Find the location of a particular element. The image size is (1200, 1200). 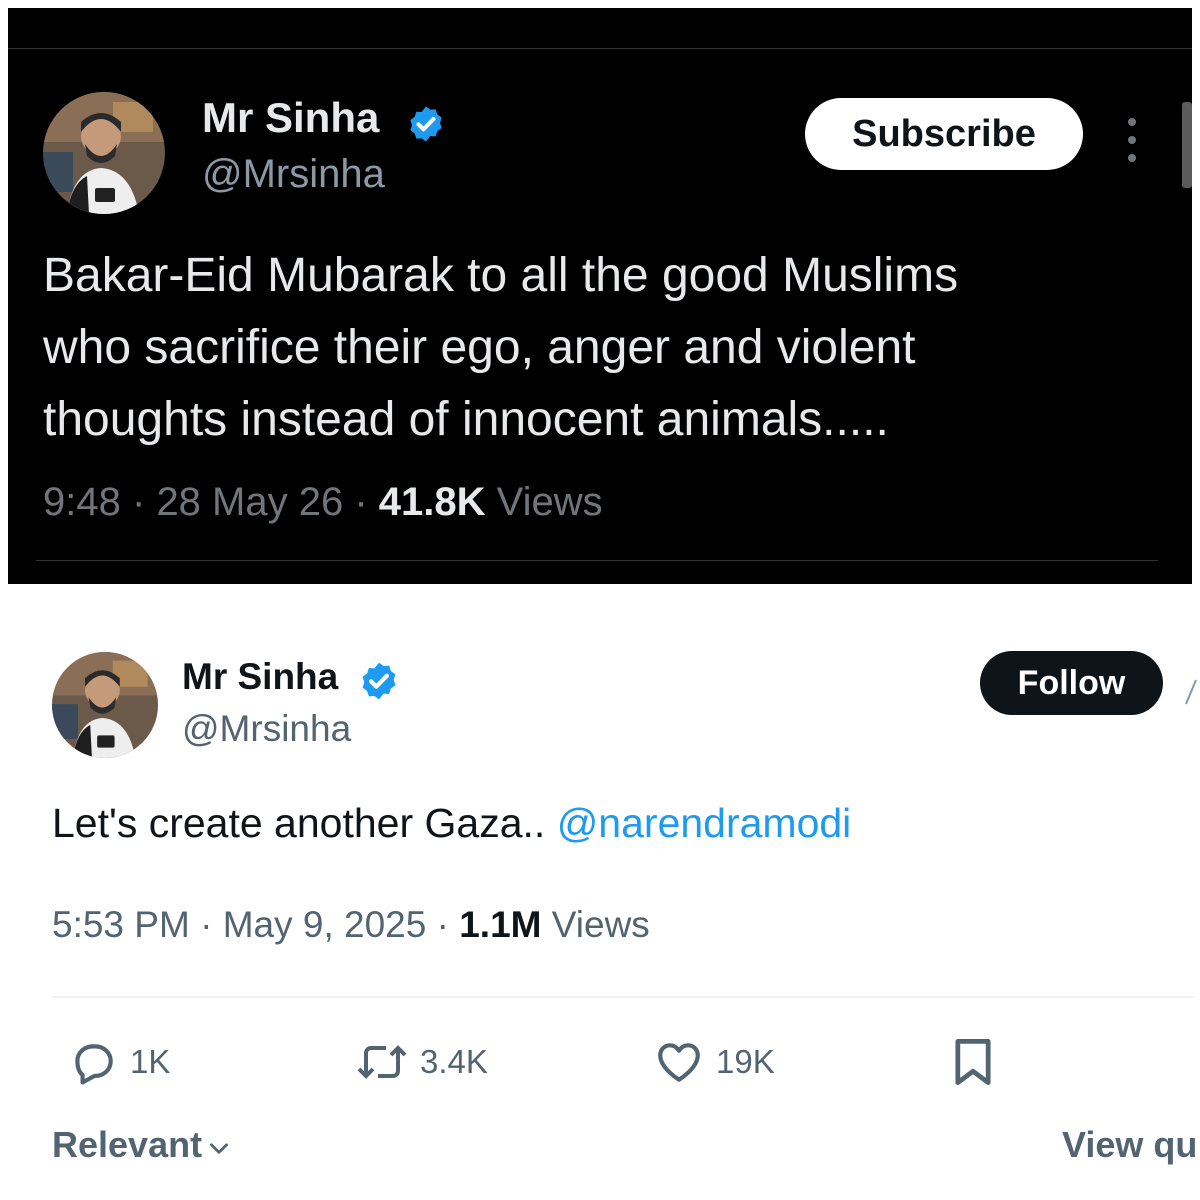

tweet-time: 9:48 is located at coordinates (82, 502).